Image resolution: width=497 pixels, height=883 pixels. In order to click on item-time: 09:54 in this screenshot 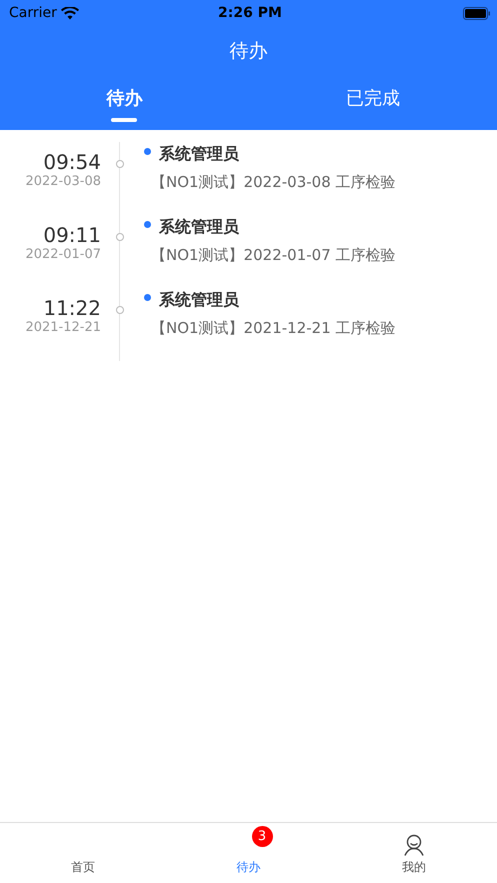, I will do `click(72, 162)`.